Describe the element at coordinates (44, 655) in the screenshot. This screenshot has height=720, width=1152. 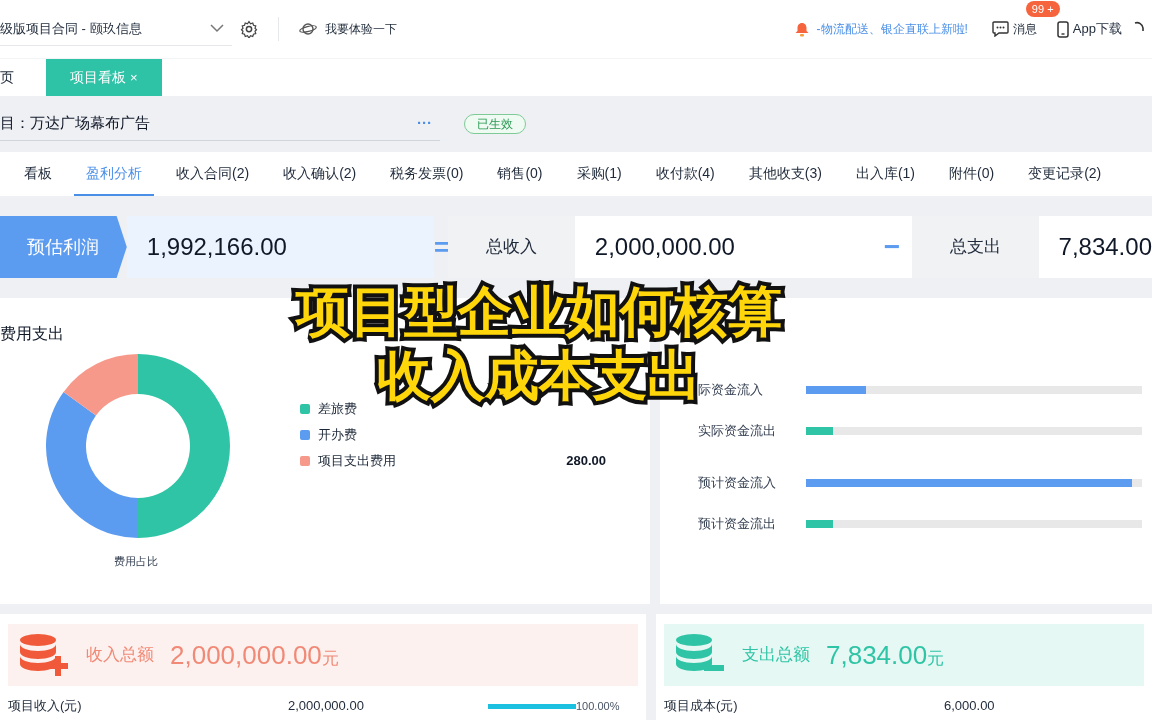
I see `database-icon` at that location.